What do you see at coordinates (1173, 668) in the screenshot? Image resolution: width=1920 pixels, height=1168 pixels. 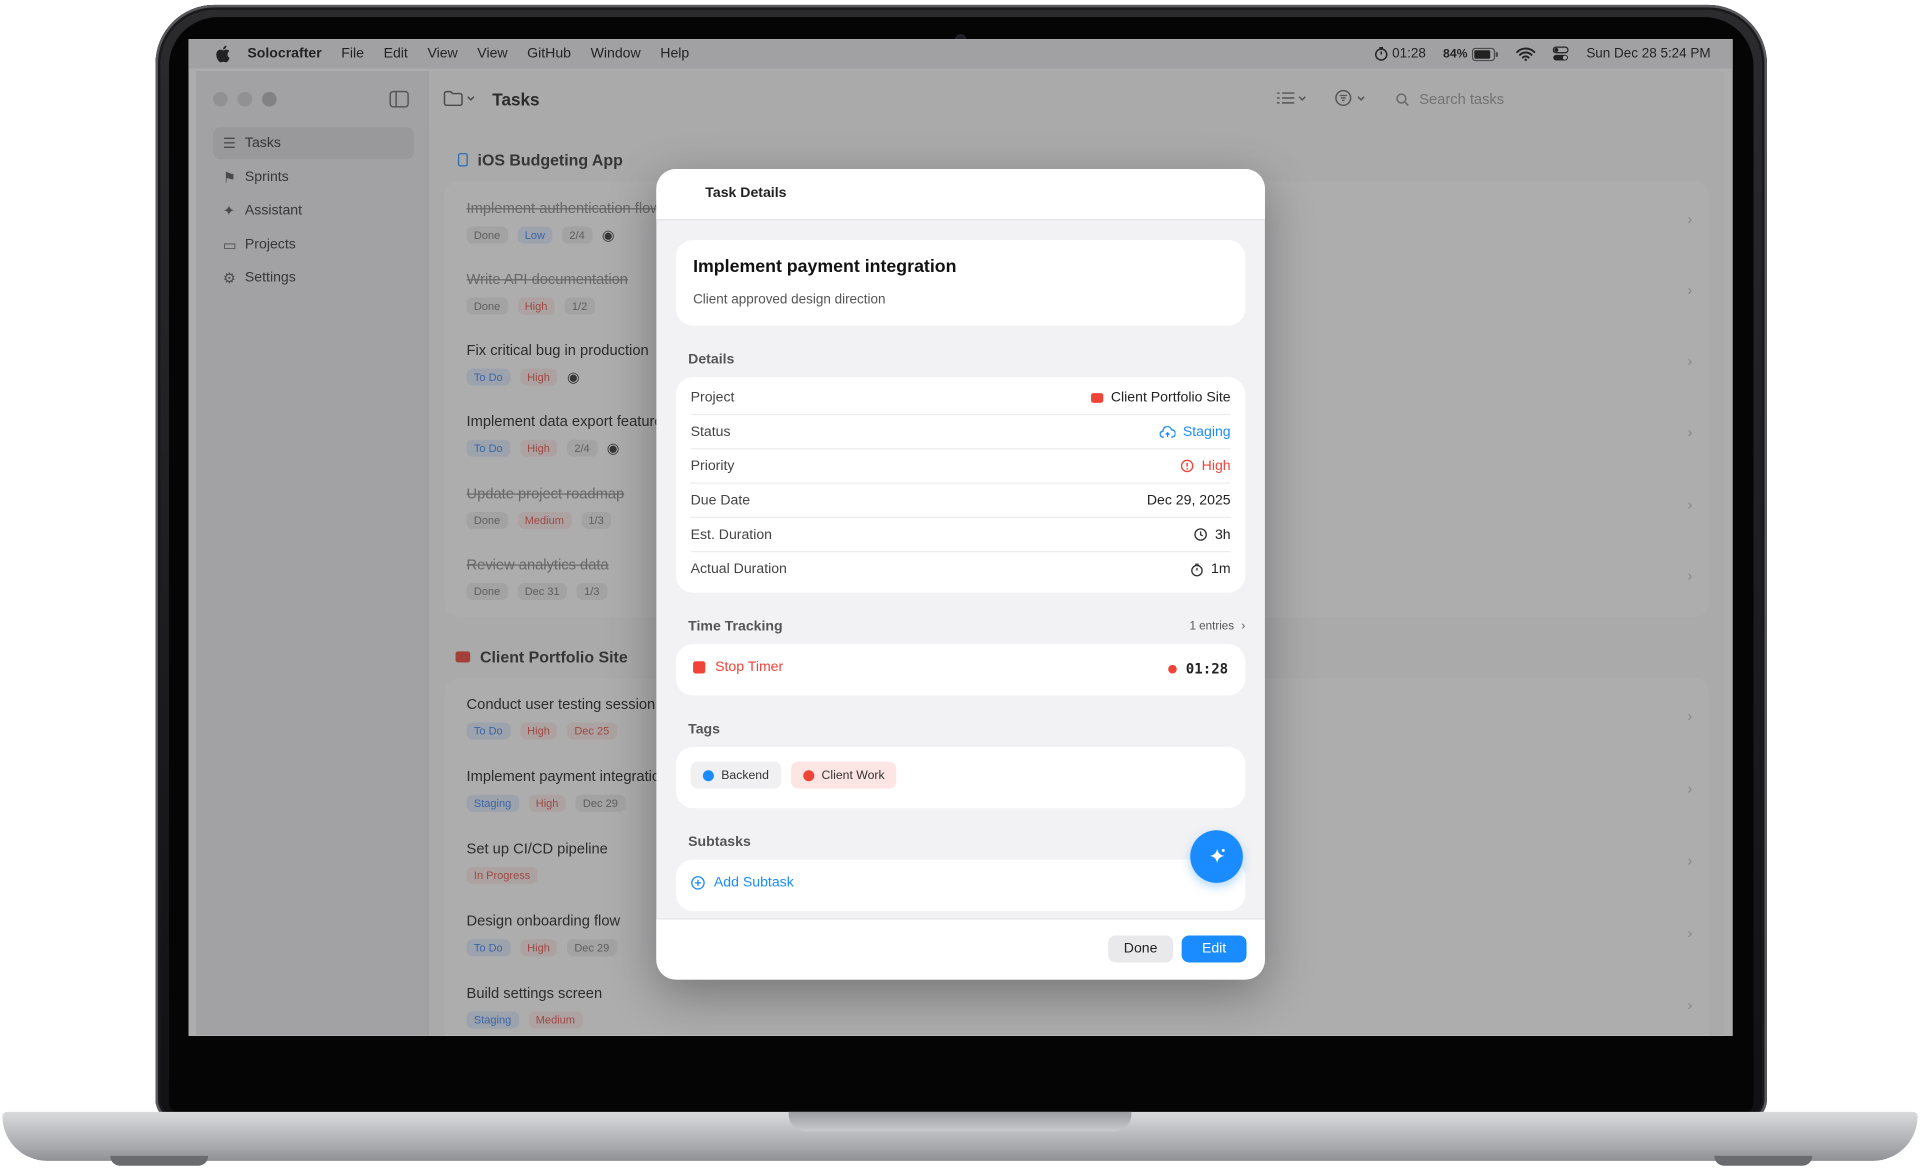 I see `recording-dot-icon` at bounding box center [1173, 668].